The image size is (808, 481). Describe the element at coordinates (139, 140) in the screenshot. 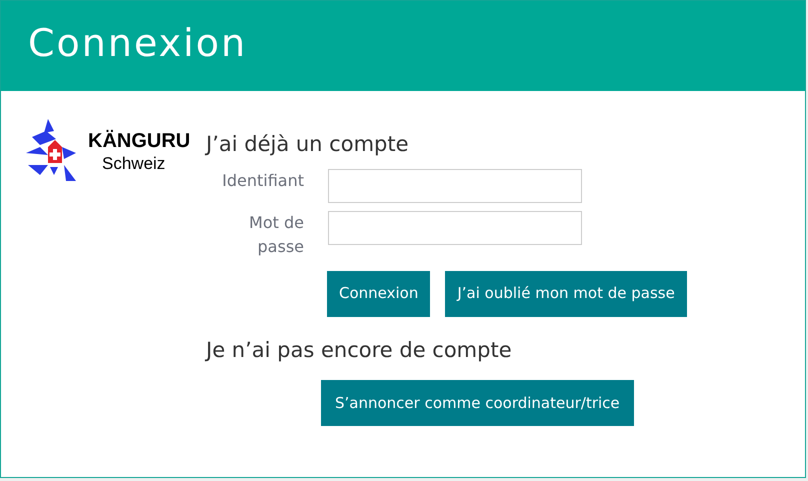

I see `logo-wordmark: KÄNGURU` at that location.